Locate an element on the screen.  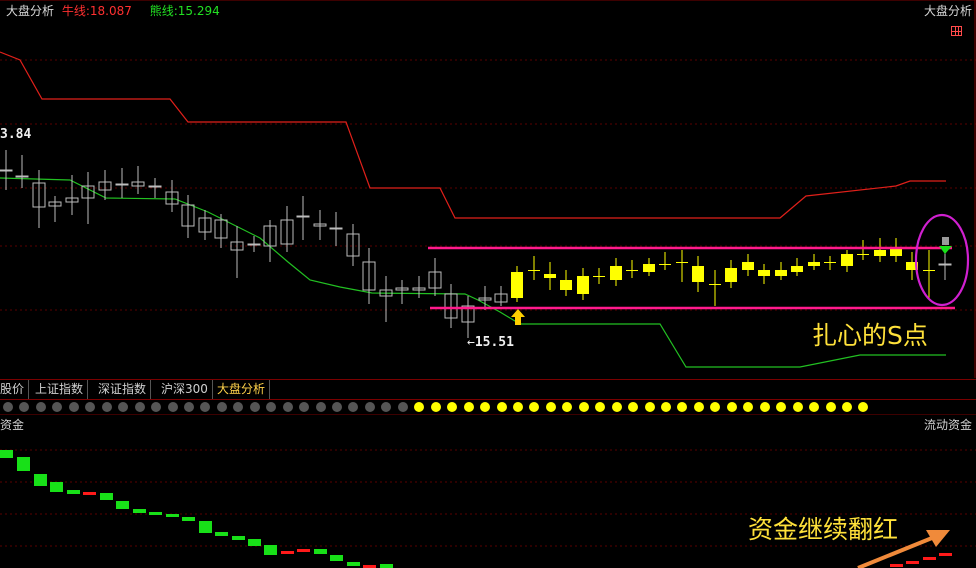
grid-settings-icon is located at coordinates (956, 31).